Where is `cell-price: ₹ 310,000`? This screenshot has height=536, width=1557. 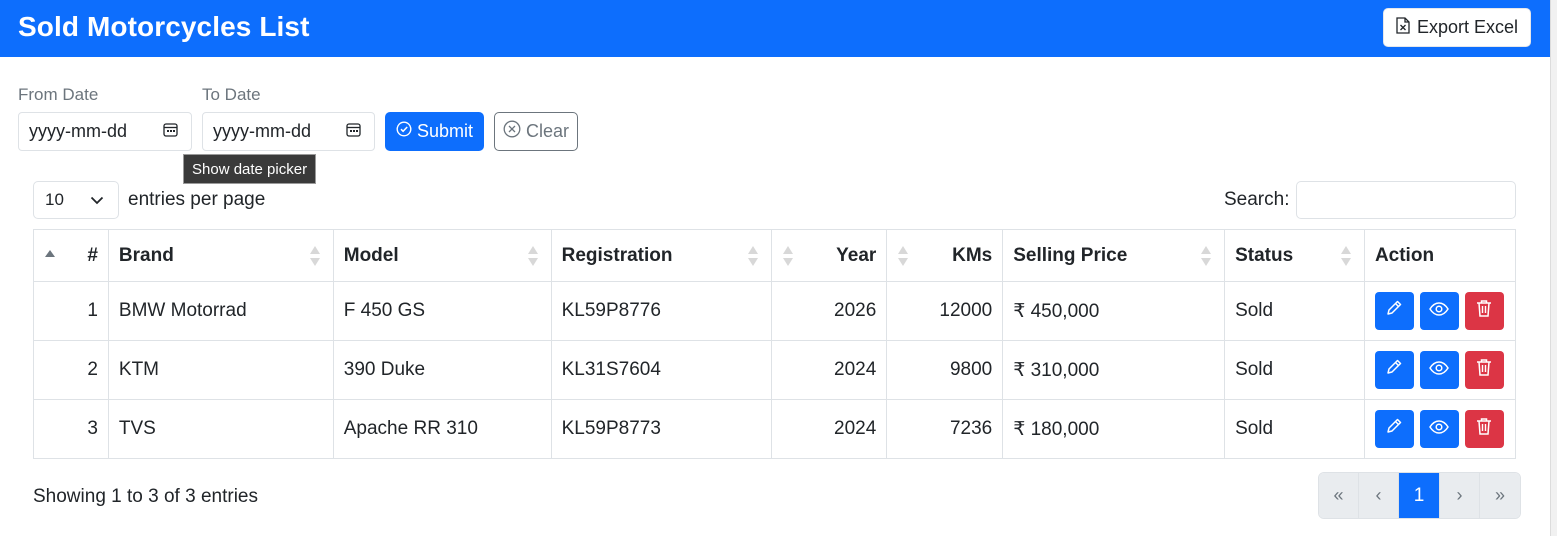 cell-price: ₹ 310,000 is located at coordinates (1114, 370).